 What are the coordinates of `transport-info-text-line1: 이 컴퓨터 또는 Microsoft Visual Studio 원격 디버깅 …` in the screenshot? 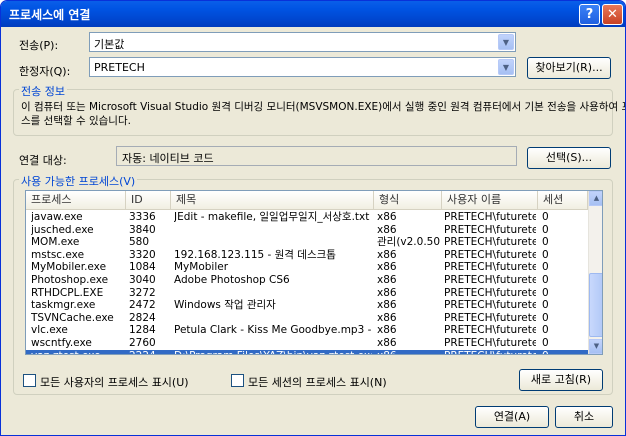 It's located at (323, 107).